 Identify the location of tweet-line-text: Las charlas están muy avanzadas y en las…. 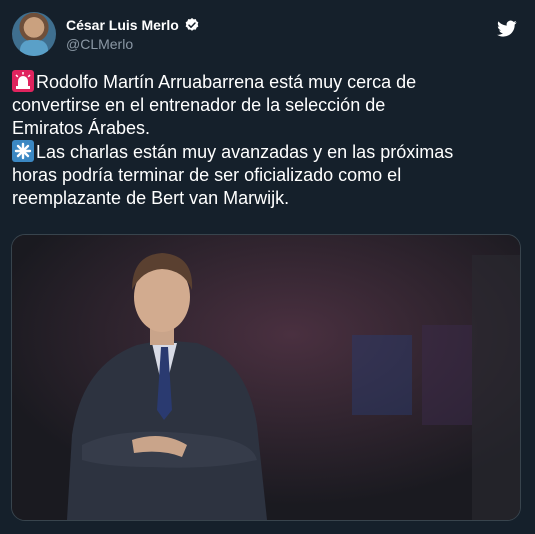
(245, 152).